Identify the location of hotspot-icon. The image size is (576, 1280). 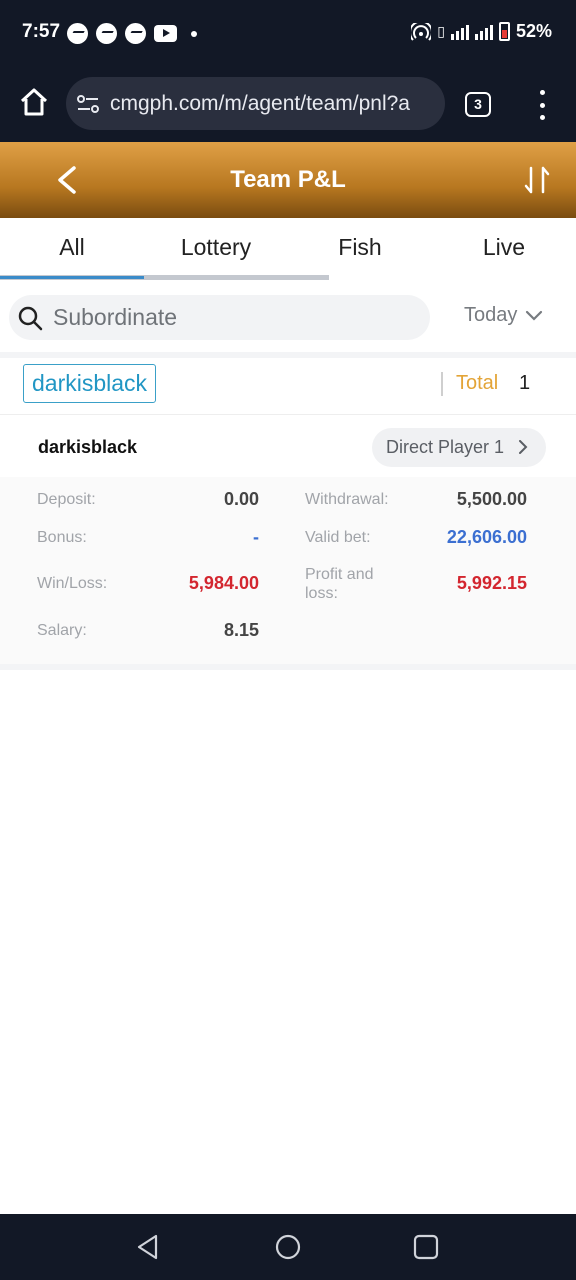
(421, 31).